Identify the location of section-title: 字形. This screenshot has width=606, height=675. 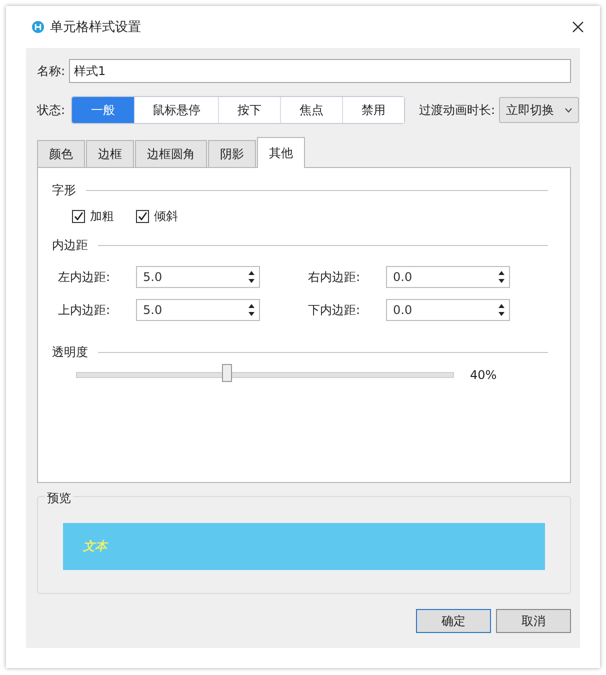
(64, 190).